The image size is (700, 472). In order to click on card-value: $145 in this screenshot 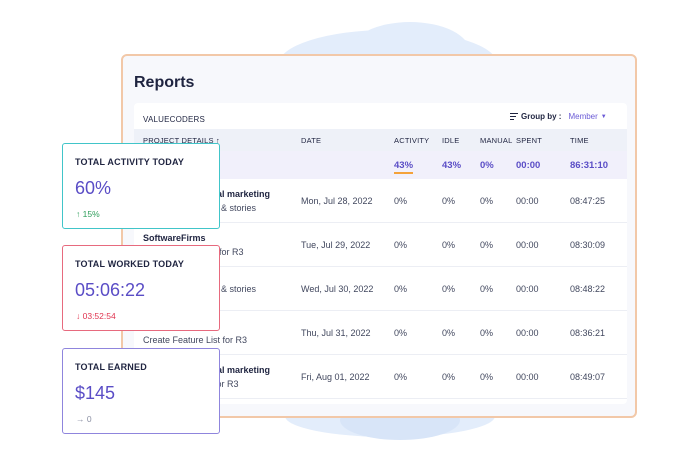, I will do `click(95, 393)`.